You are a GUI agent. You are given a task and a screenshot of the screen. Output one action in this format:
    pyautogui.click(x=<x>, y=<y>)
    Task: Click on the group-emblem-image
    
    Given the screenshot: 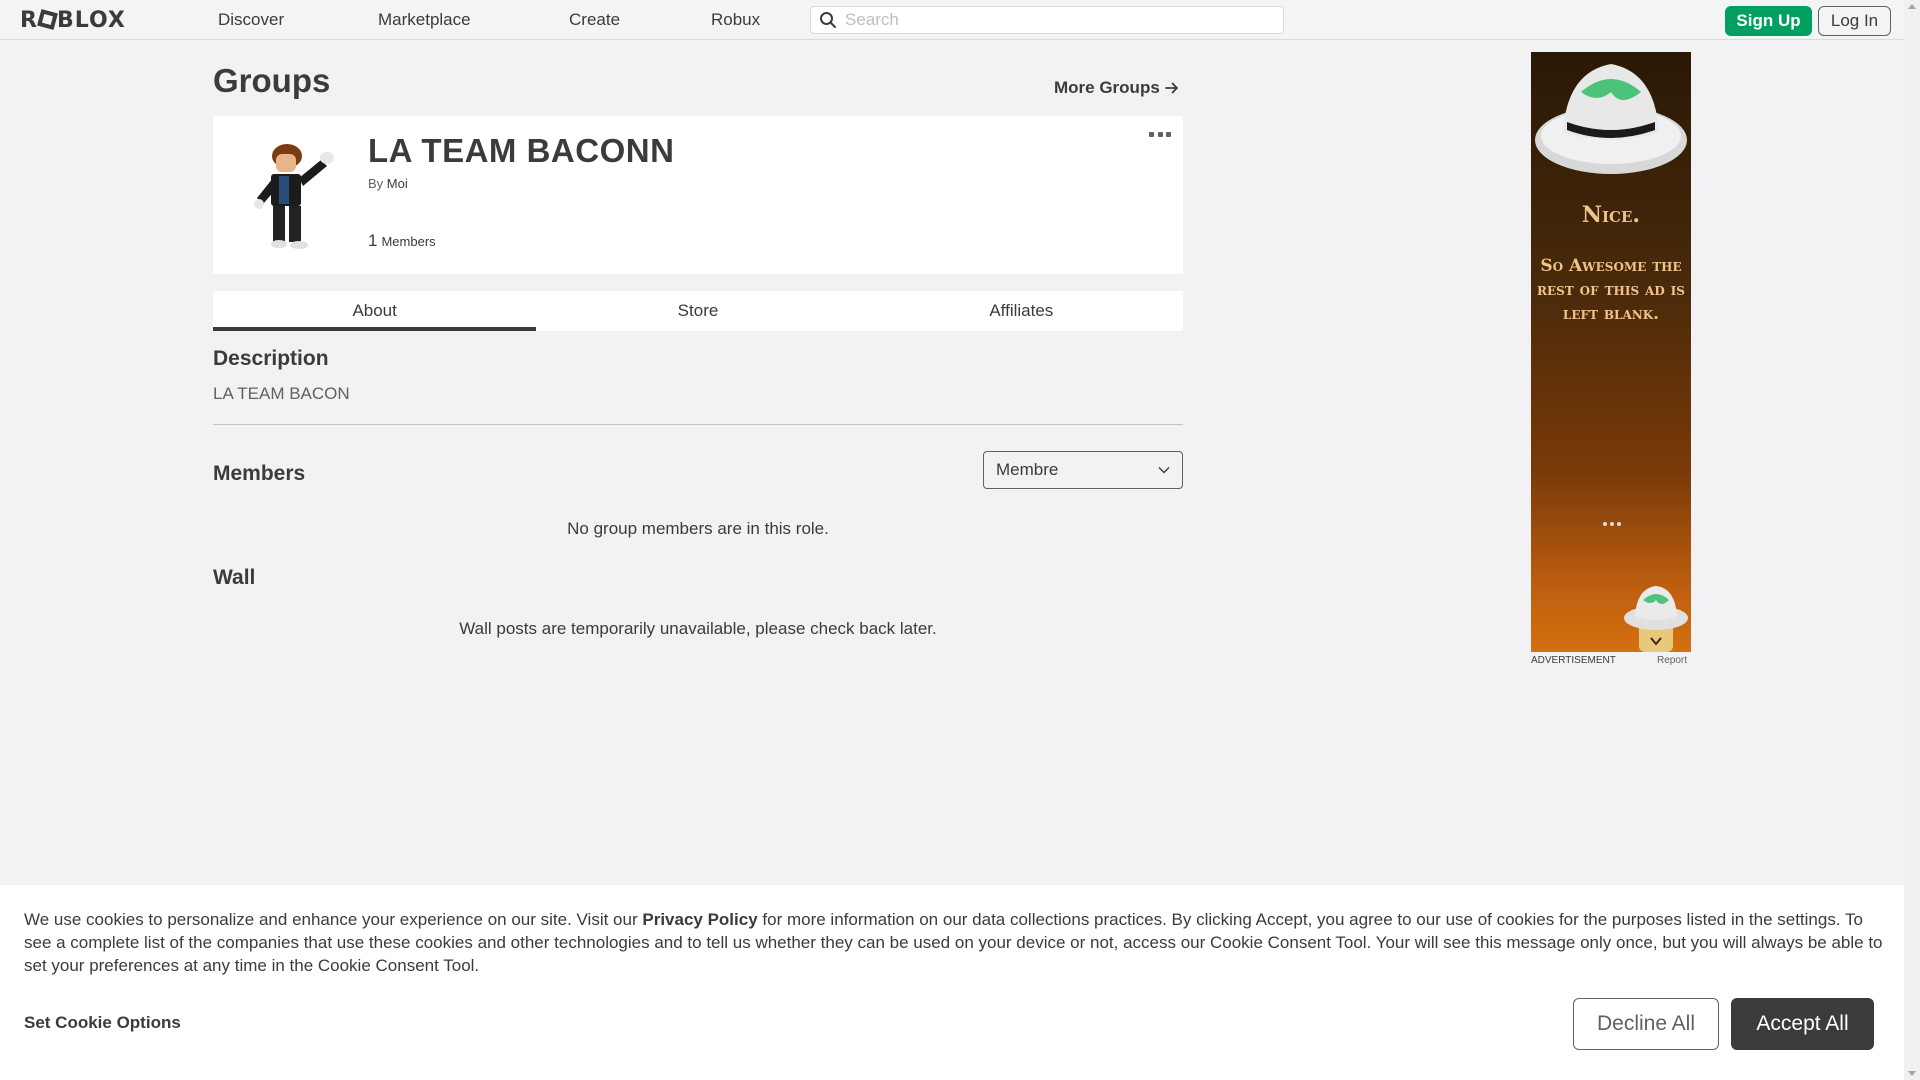 What is the action you would take?
    pyautogui.click(x=295, y=194)
    